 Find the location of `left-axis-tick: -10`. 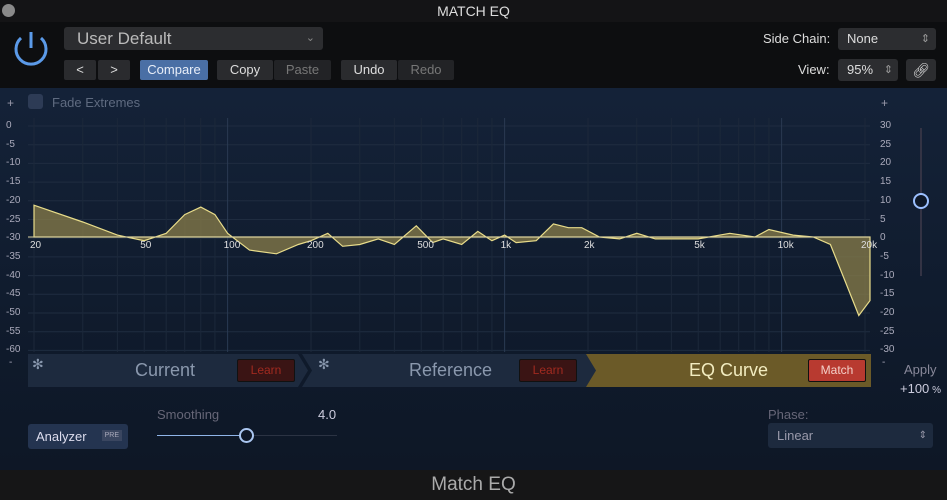

left-axis-tick: -10 is located at coordinates (13, 163).